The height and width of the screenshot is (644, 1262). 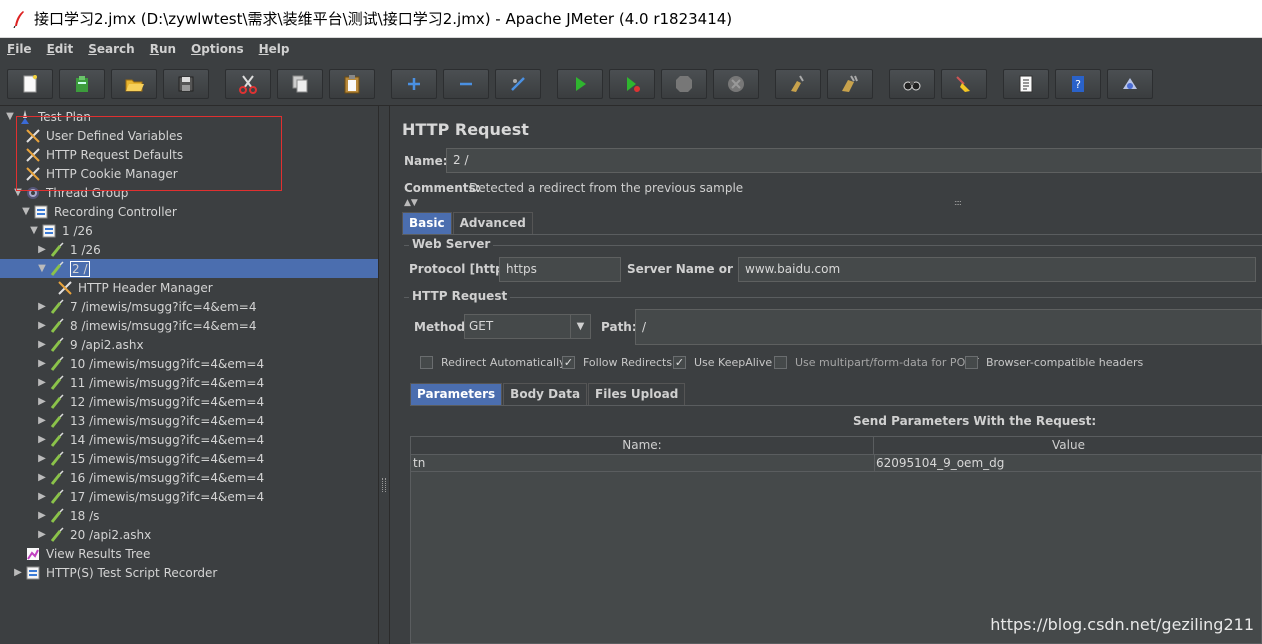 I want to click on menu-file: File, so click(x=19, y=49).